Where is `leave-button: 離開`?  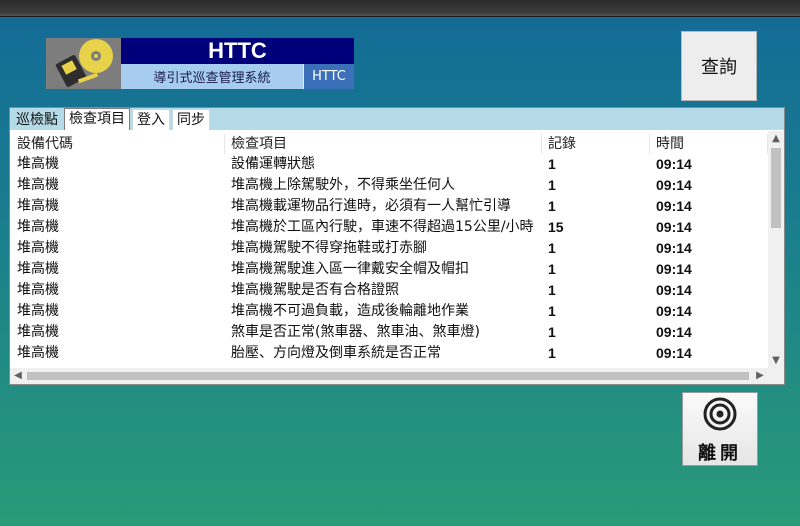 leave-button: 離開 is located at coordinates (720, 429).